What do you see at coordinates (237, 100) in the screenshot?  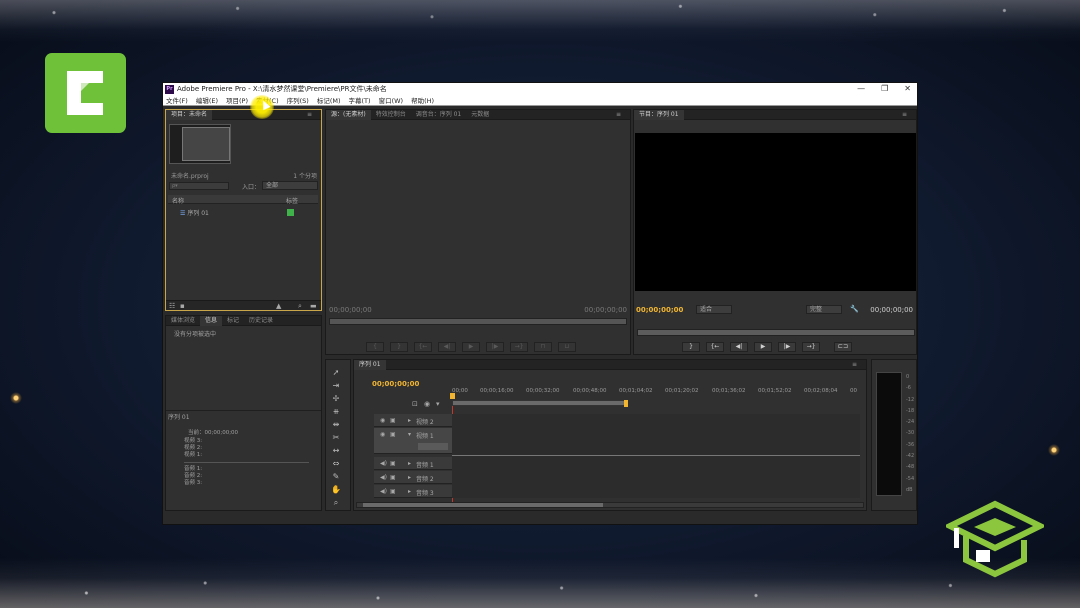 I see `menu-project: 项目(P)` at bounding box center [237, 100].